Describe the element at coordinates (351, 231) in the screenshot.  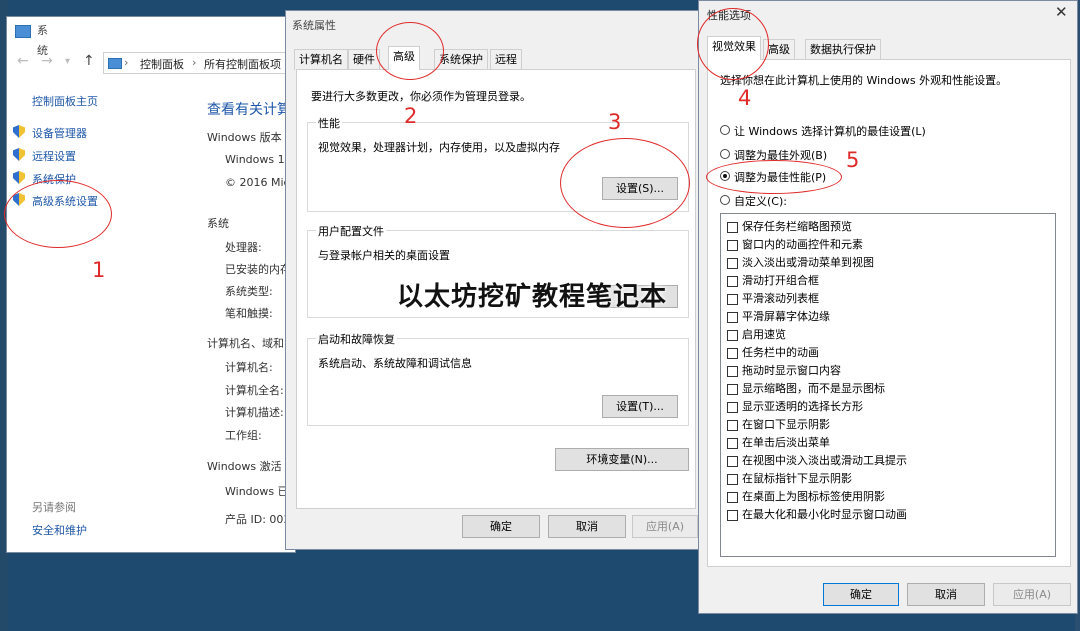
I see `user-profiles-group-title: 用户配置文件` at that location.